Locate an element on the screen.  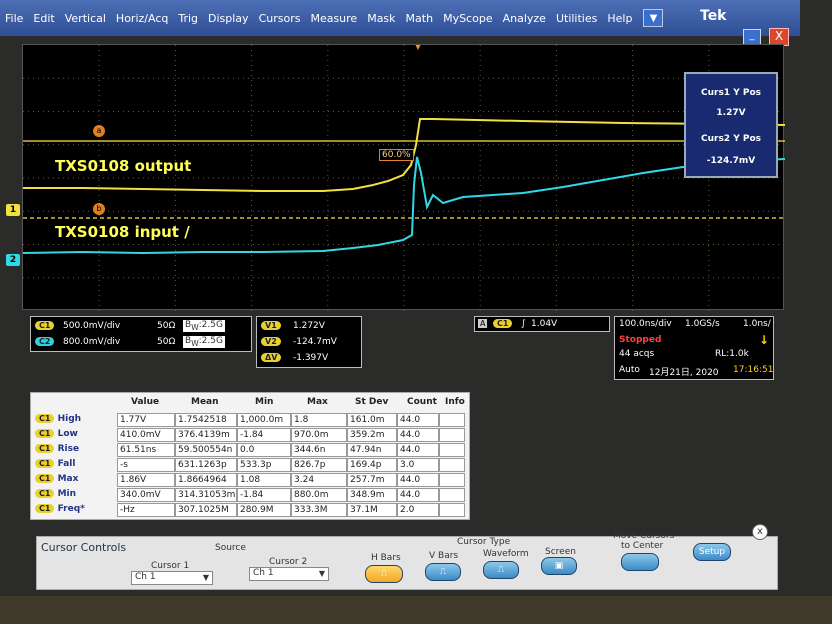
menu-mask: Mask is located at coordinates (381, 18).